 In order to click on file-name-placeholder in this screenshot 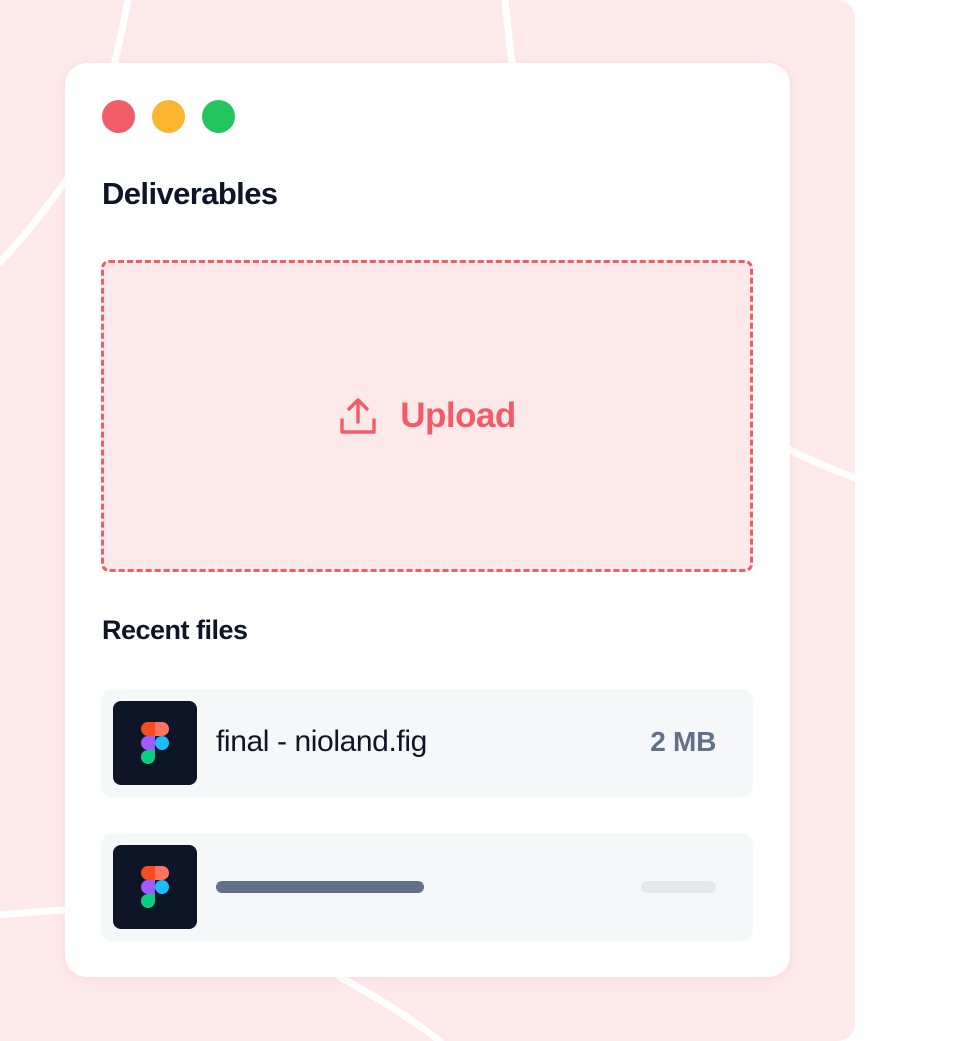, I will do `click(320, 887)`.